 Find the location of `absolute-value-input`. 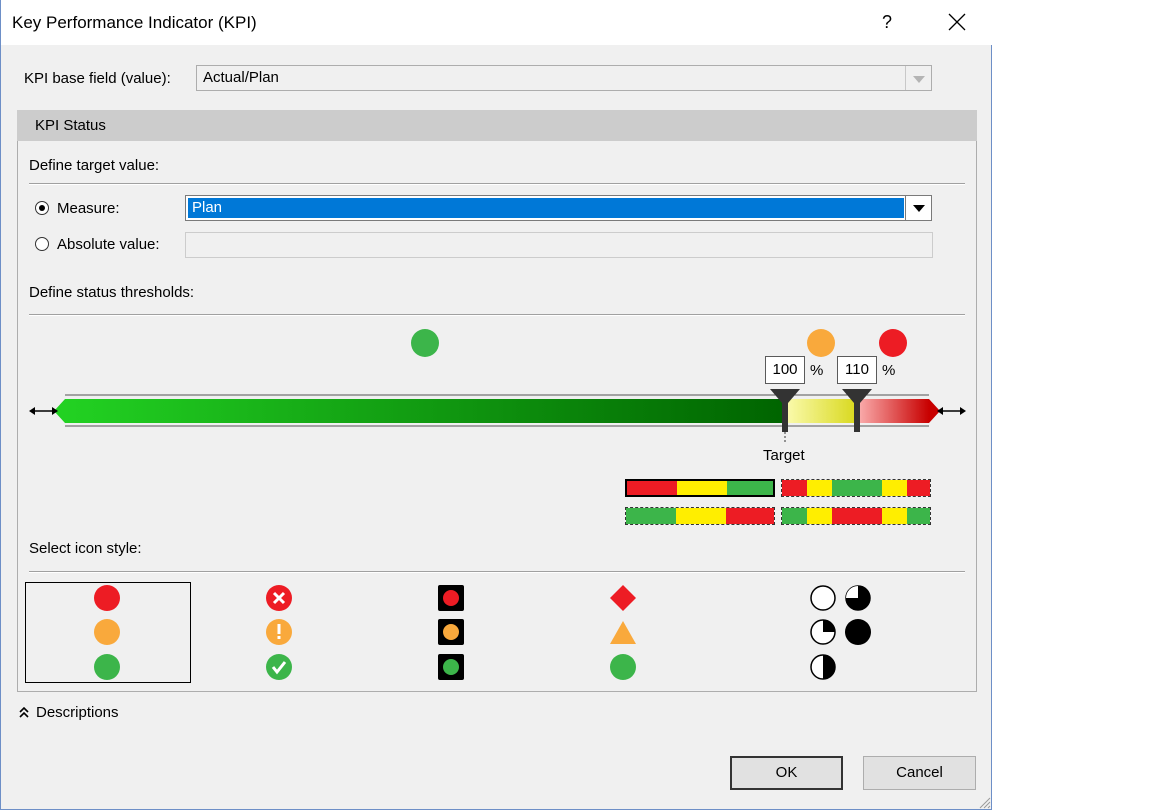

absolute-value-input is located at coordinates (559, 245).